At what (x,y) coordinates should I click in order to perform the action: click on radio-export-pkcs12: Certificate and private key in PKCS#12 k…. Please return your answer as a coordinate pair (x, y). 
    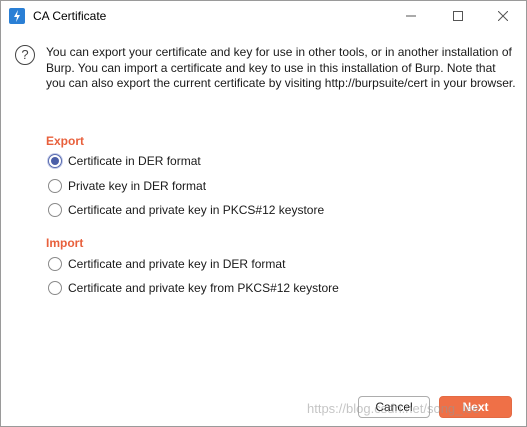
    Looking at the image, I should click on (186, 210).